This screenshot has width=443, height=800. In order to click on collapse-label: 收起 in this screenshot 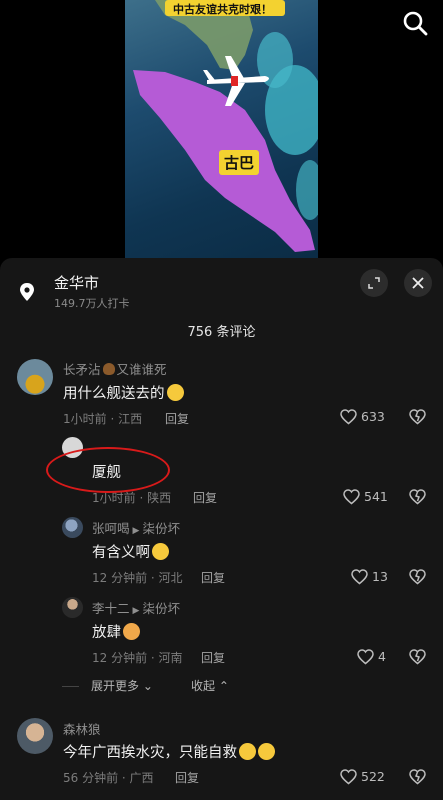, I will do `click(203, 686)`.